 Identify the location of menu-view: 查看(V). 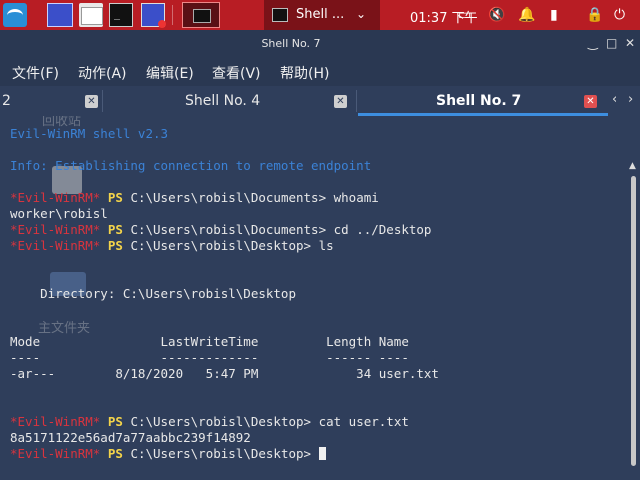
(236, 73).